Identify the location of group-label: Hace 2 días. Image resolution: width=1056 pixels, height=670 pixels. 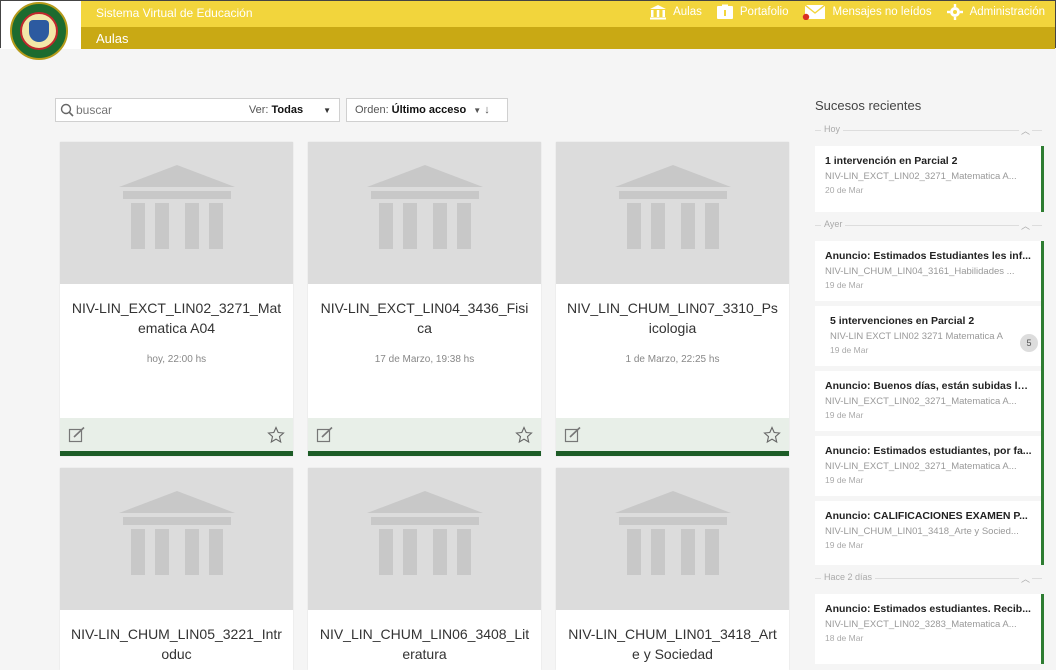
(848, 577).